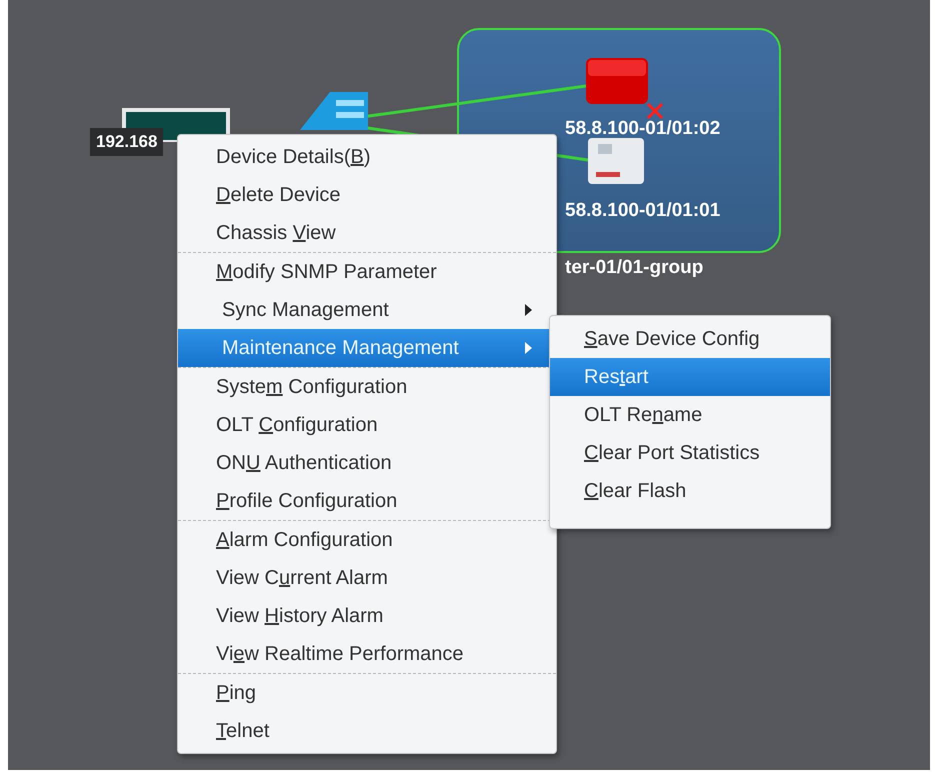 This screenshot has width=935, height=778. What do you see at coordinates (617, 81) in the screenshot?
I see `device-icon` at bounding box center [617, 81].